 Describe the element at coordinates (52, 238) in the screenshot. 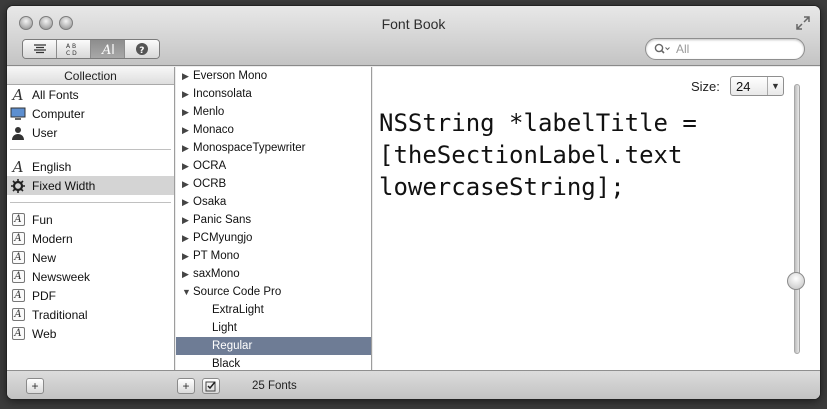

I see `collection-item-label: Modern` at that location.